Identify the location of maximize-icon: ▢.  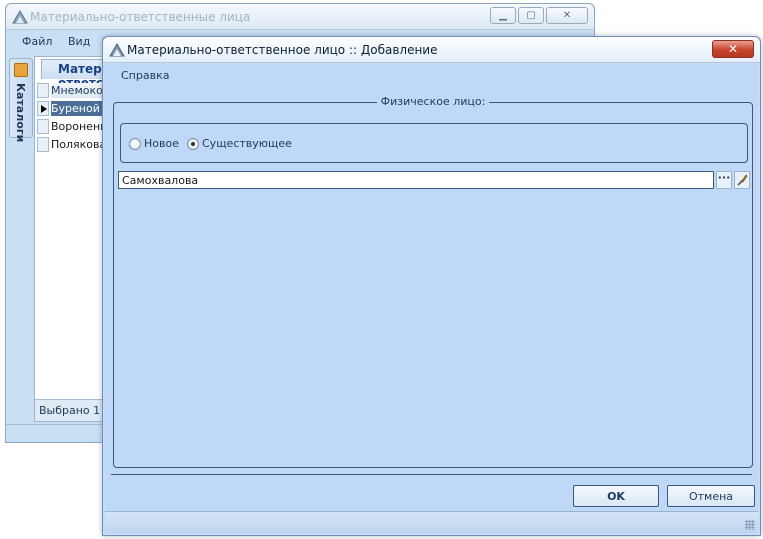
(531, 15).